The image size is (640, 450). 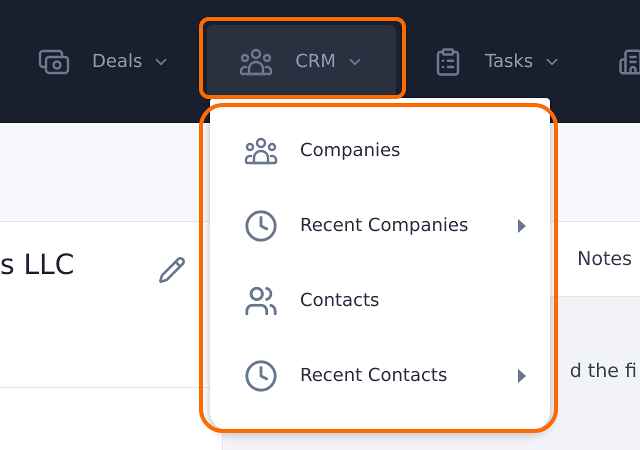 I want to click on menu-item: Recent Companies, so click(x=380, y=225).